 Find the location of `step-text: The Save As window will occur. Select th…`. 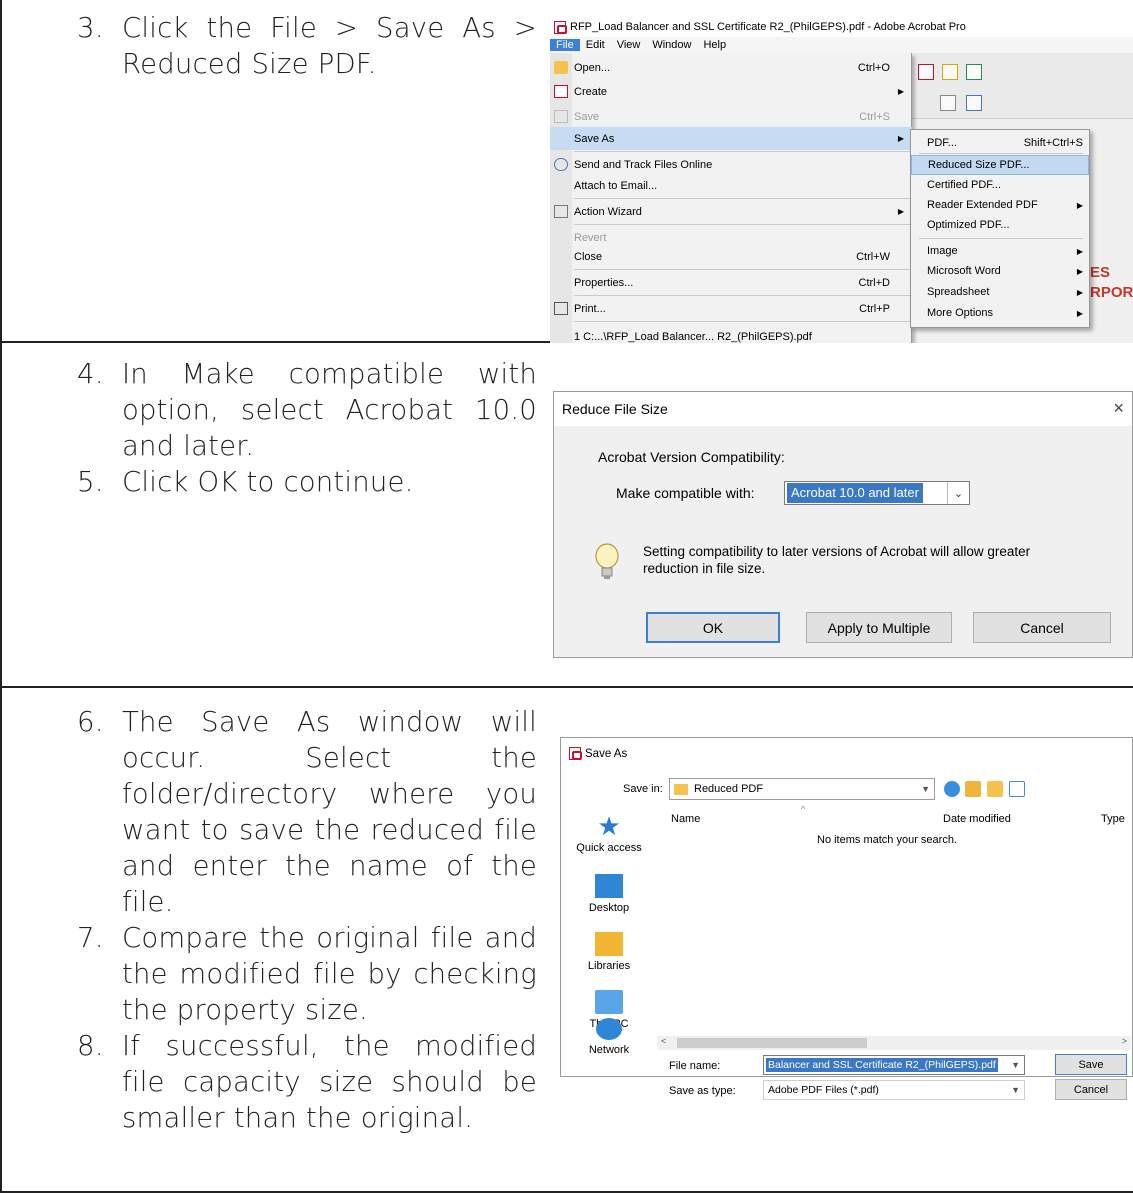

step-text: The Save As window will occur. Select th… is located at coordinates (329, 812).